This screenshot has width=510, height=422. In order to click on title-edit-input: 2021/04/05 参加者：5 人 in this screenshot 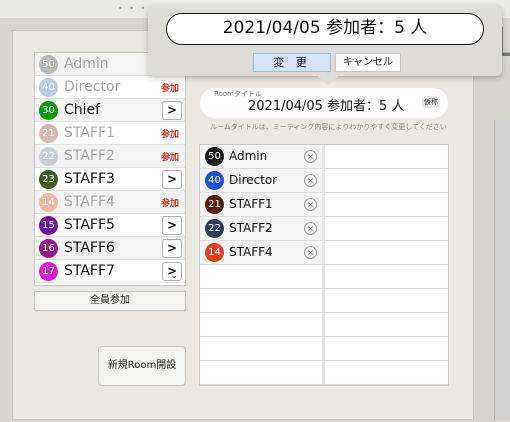, I will do `click(325, 29)`.